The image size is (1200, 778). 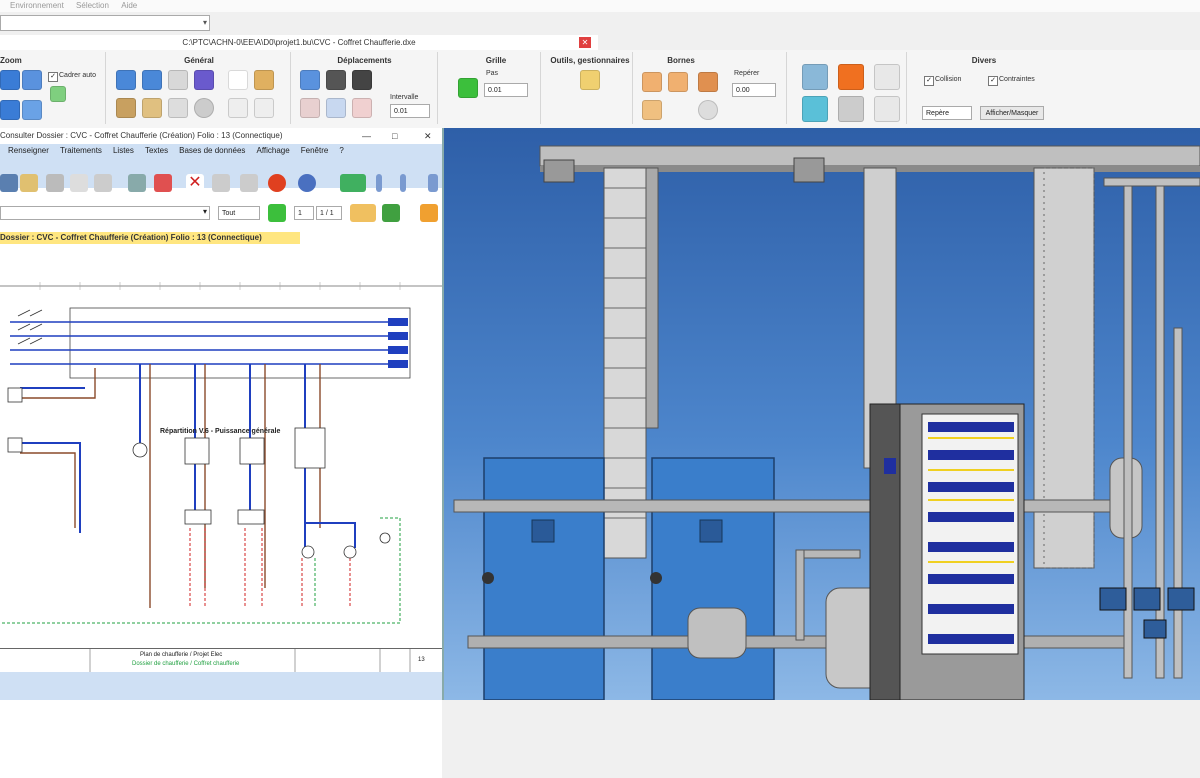 What do you see at coordinates (428, 136) in the screenshot?
I see `close-icon: ✕` at bounding box center [428, 136].